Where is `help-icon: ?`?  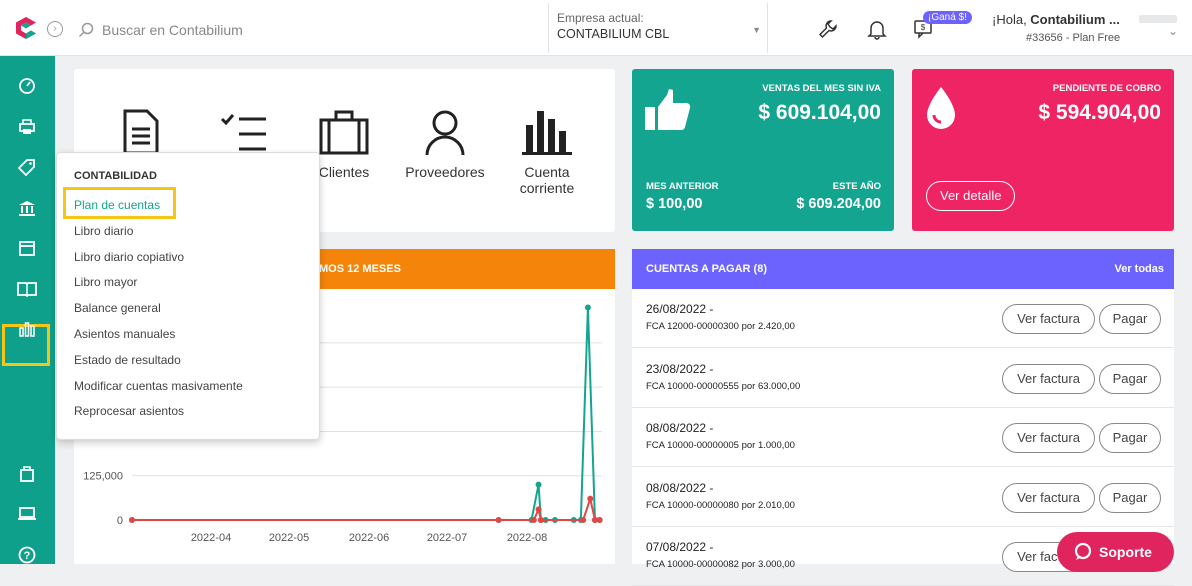
help-icon: ? is located at coordinates (27, 555).